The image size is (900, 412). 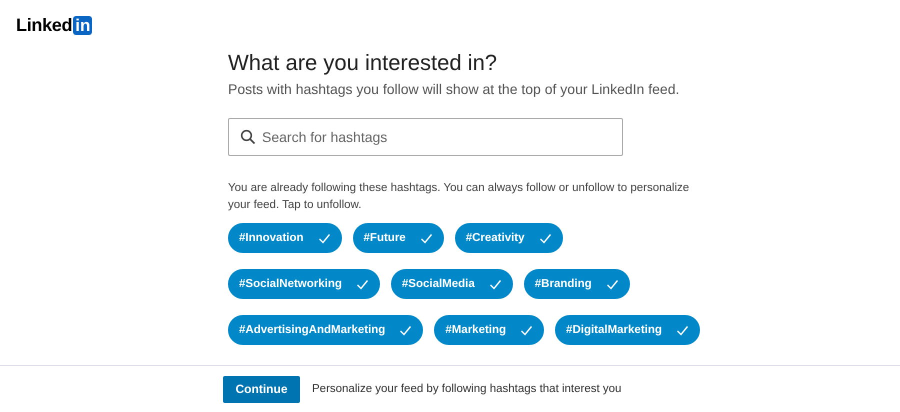 I want to click on hashtag-chip: #Creativity, so click(x=508, y=238).